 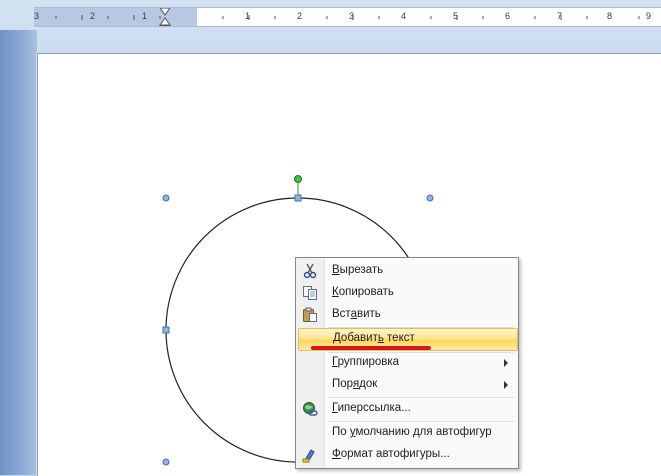 I want to click on rotation-handle, so click(x=298, y=179).